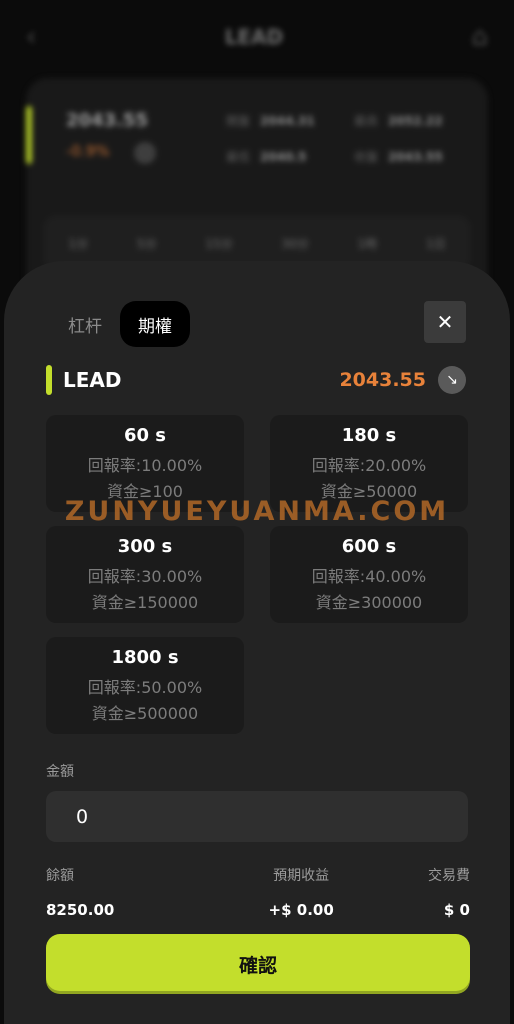  What do you see at coordinates (145, 435) in the screenshot?
I see `option-duration: 60 s` at bounding box center [145, 435].